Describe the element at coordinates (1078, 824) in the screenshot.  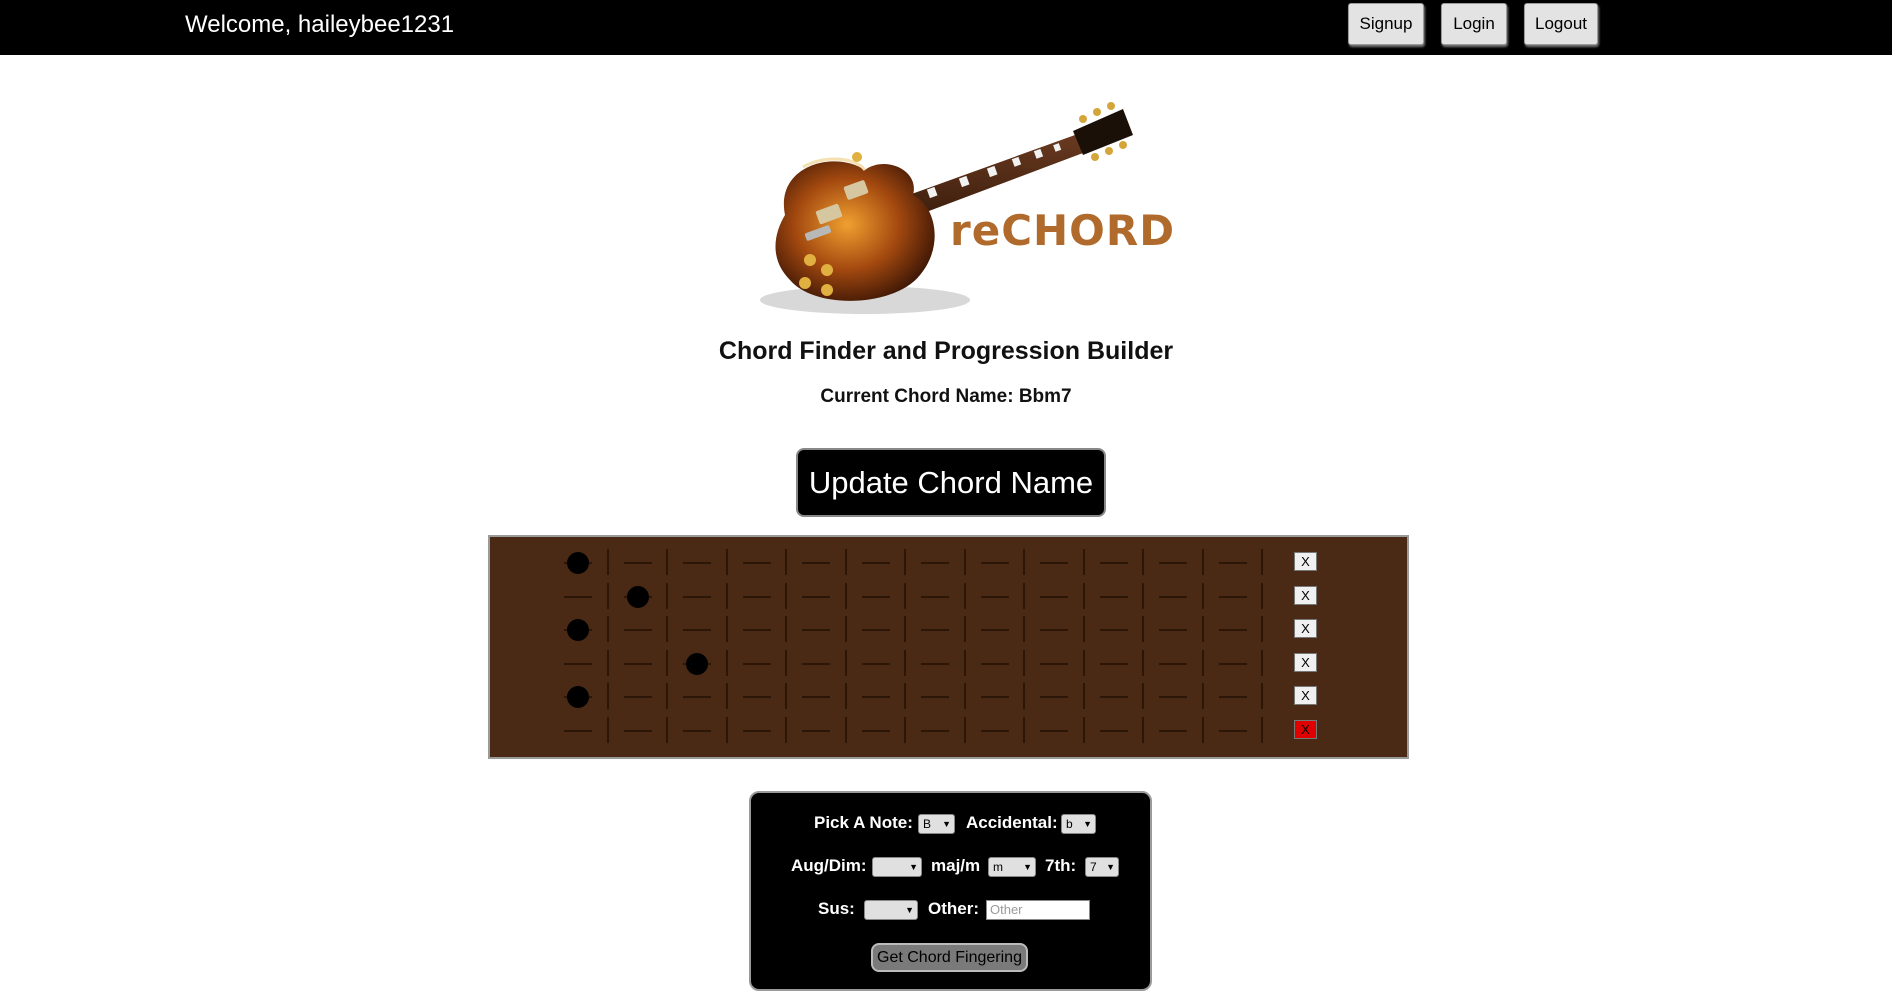
I see `accidental-select: b ▼` at that location.